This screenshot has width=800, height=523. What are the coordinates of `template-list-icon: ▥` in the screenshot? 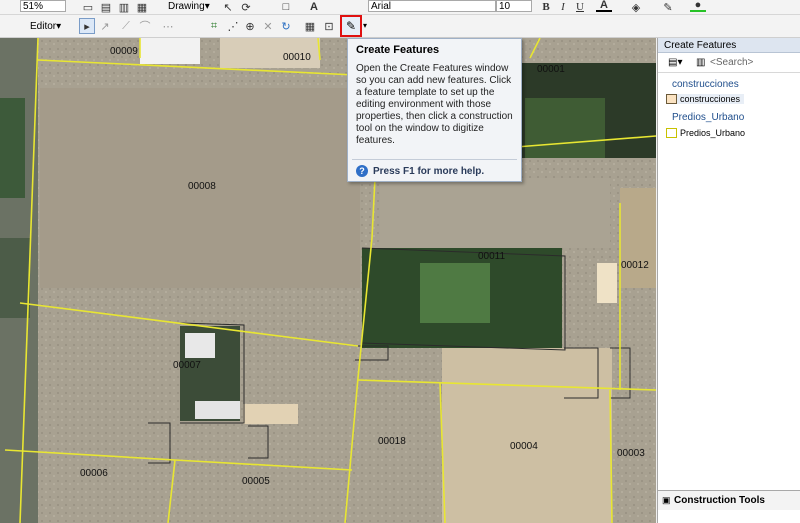 It's located at (700, 62).